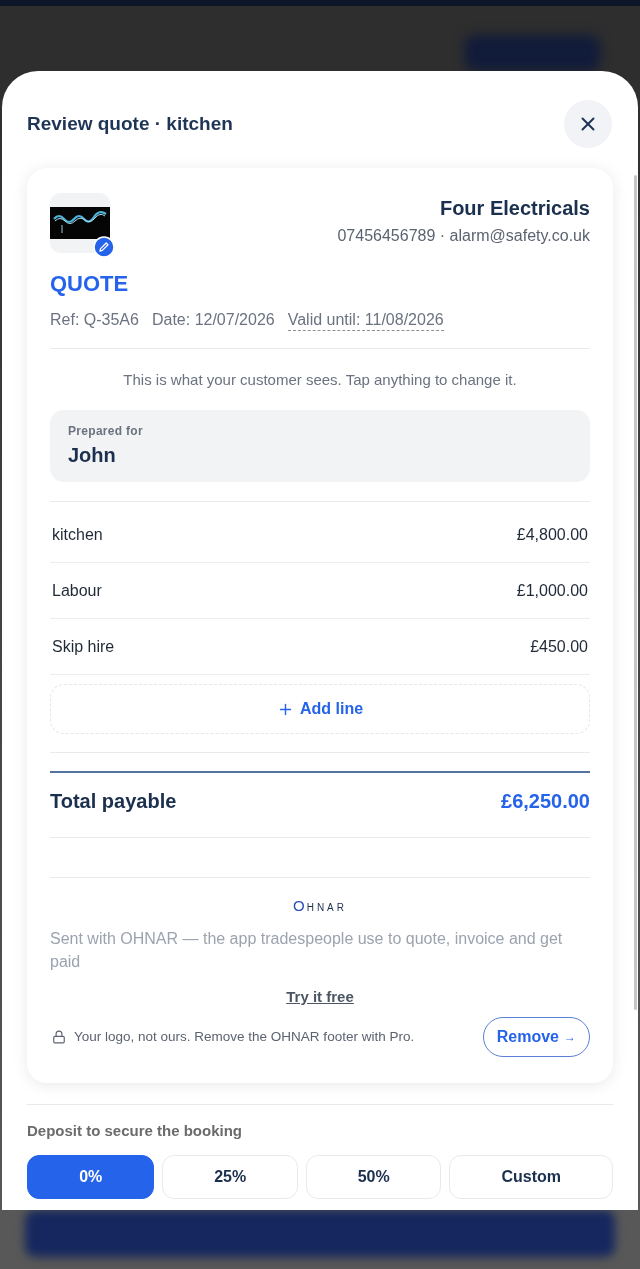 This screenshot has width=640, height=1269. Describe the element at coordinates (552, 534) in the screenshot. I see `line-amount: £4,800.00` at that location.